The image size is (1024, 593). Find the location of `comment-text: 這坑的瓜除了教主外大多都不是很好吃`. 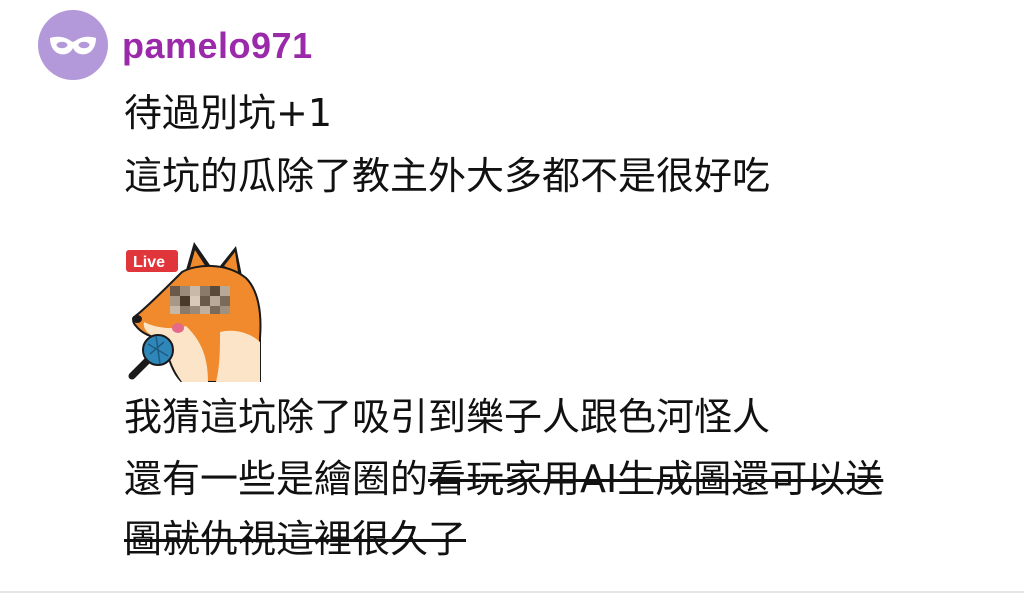

comment-text: 這坑的瓜除了教主外大多都不是很好吃 is located at coordinates (447, 176).